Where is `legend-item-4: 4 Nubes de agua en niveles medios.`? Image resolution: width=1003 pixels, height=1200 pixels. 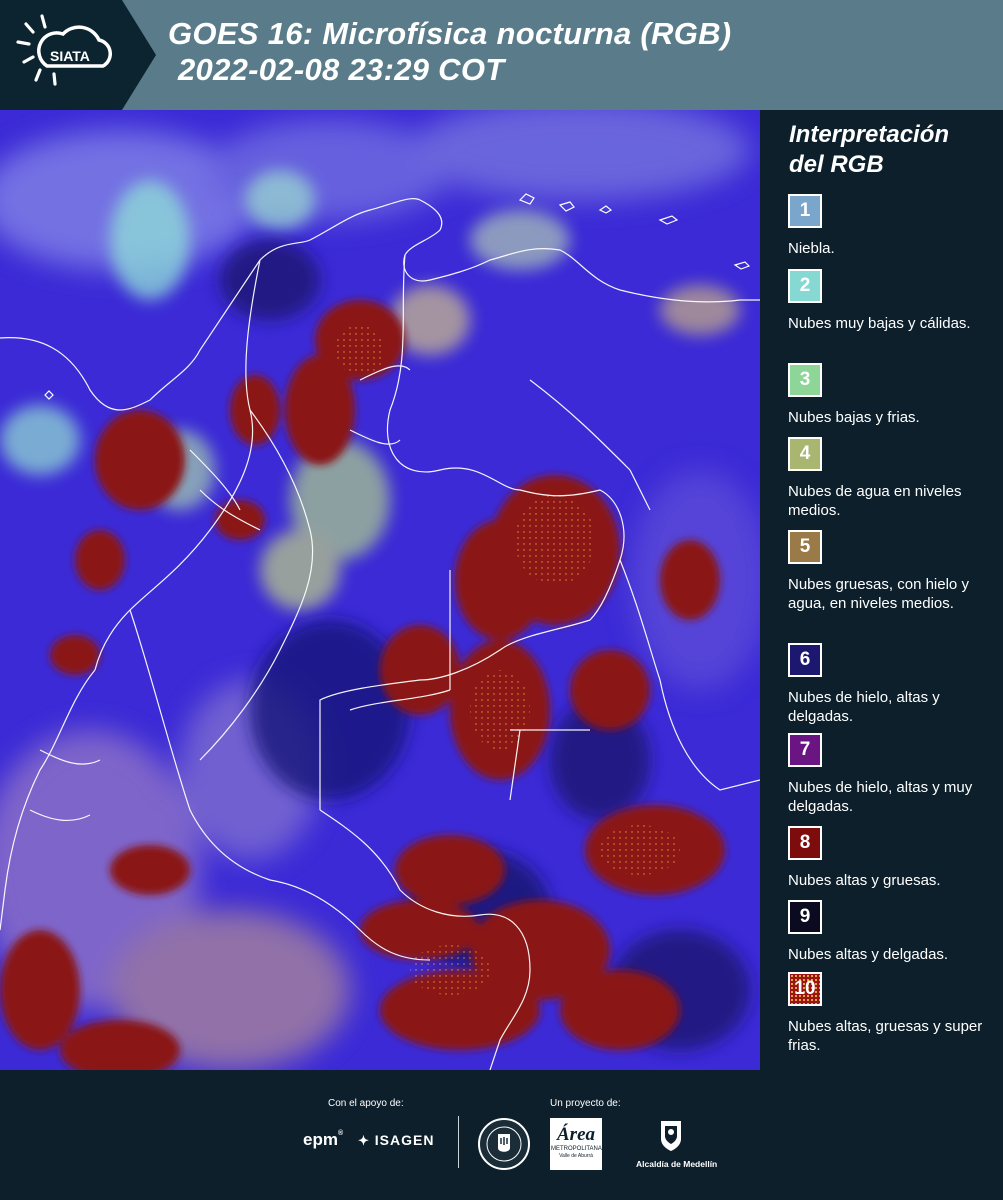 legend-item-4: 4 Nubes de agua en niveles medios. is located at coordinates (893, 478).